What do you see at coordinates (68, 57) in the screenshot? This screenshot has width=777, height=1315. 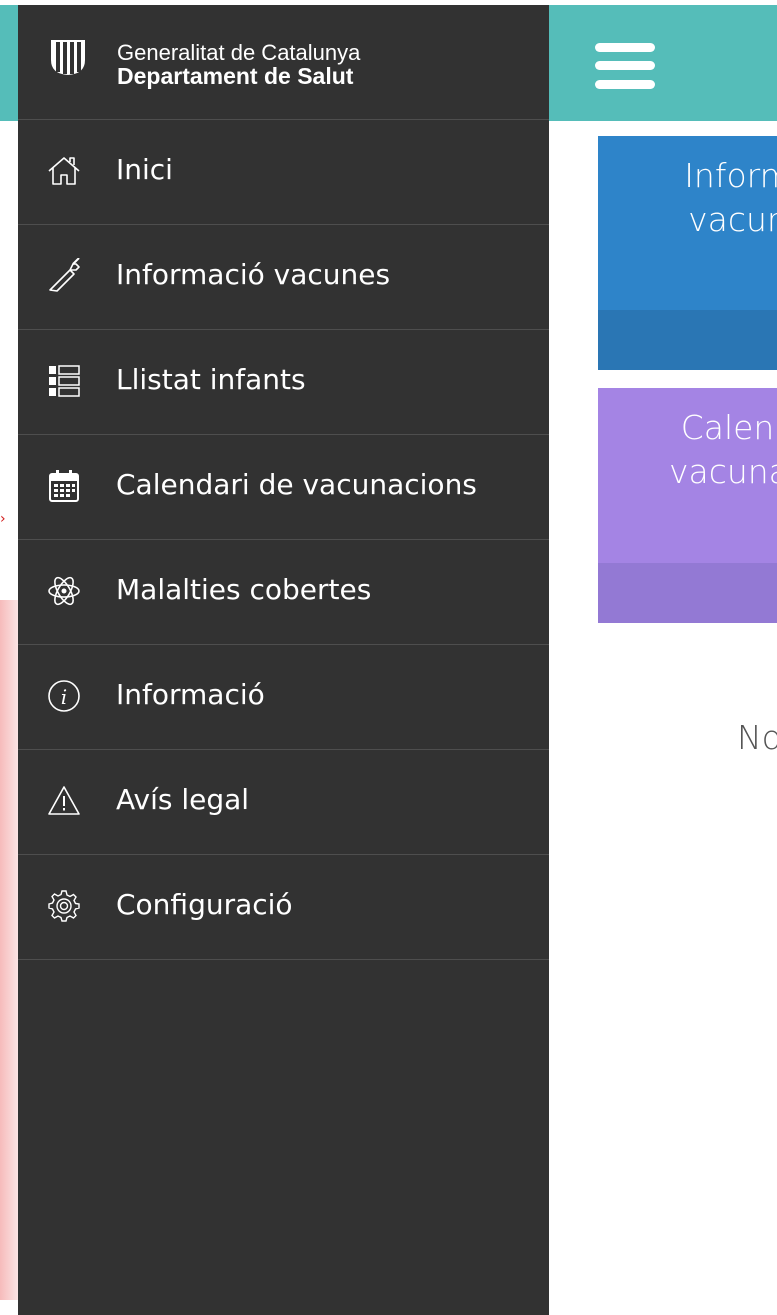 I see `generalitat-logo-icon` at bounding box center [68, 57].